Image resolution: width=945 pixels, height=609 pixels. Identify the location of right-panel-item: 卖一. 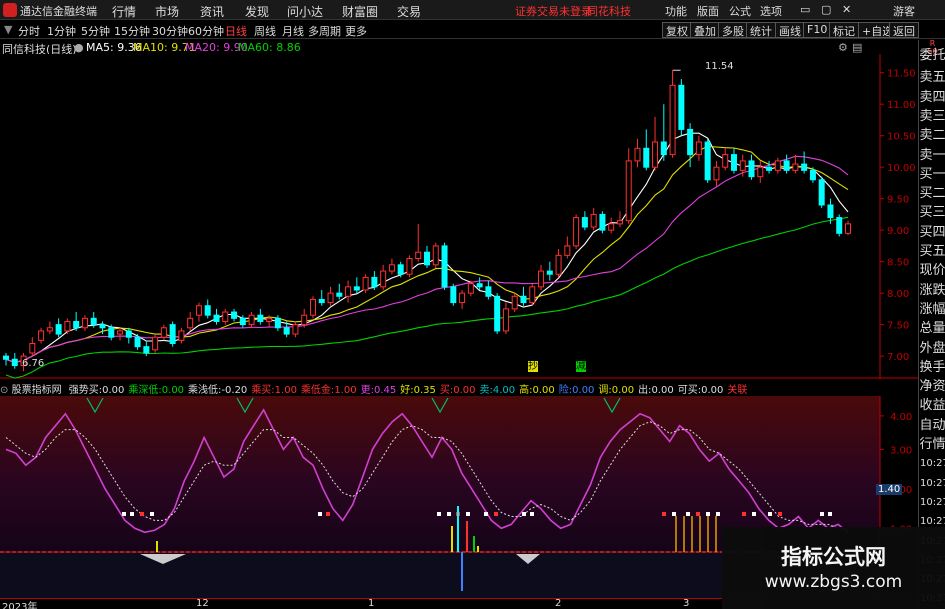
(932, 156).